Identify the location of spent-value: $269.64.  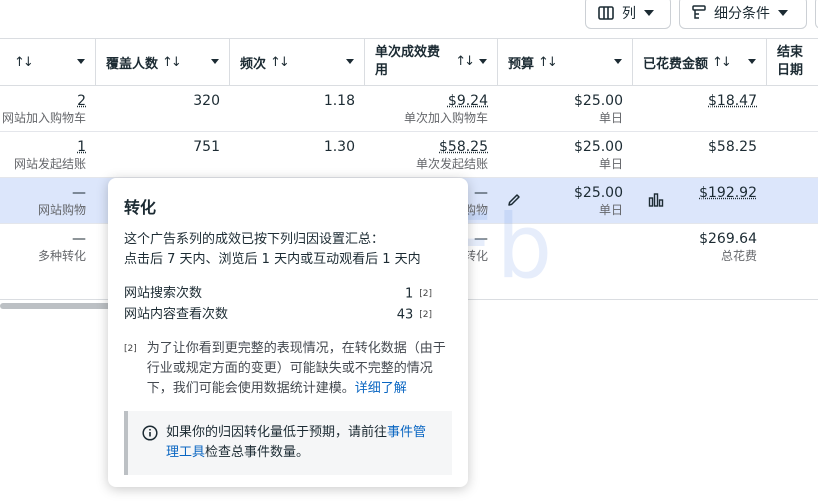
(695, 239).